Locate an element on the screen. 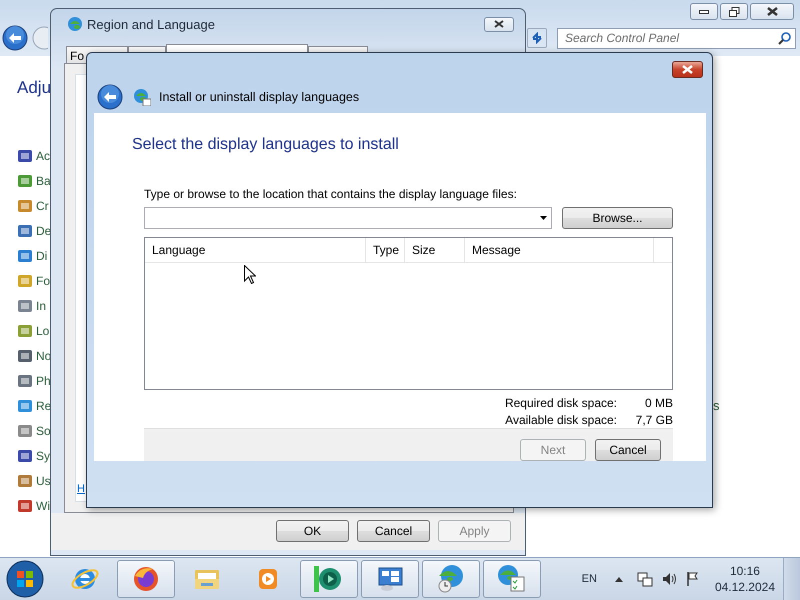 This screenshot has height=600, width=800. category-link: Cr is located at coordinates (42, 205).